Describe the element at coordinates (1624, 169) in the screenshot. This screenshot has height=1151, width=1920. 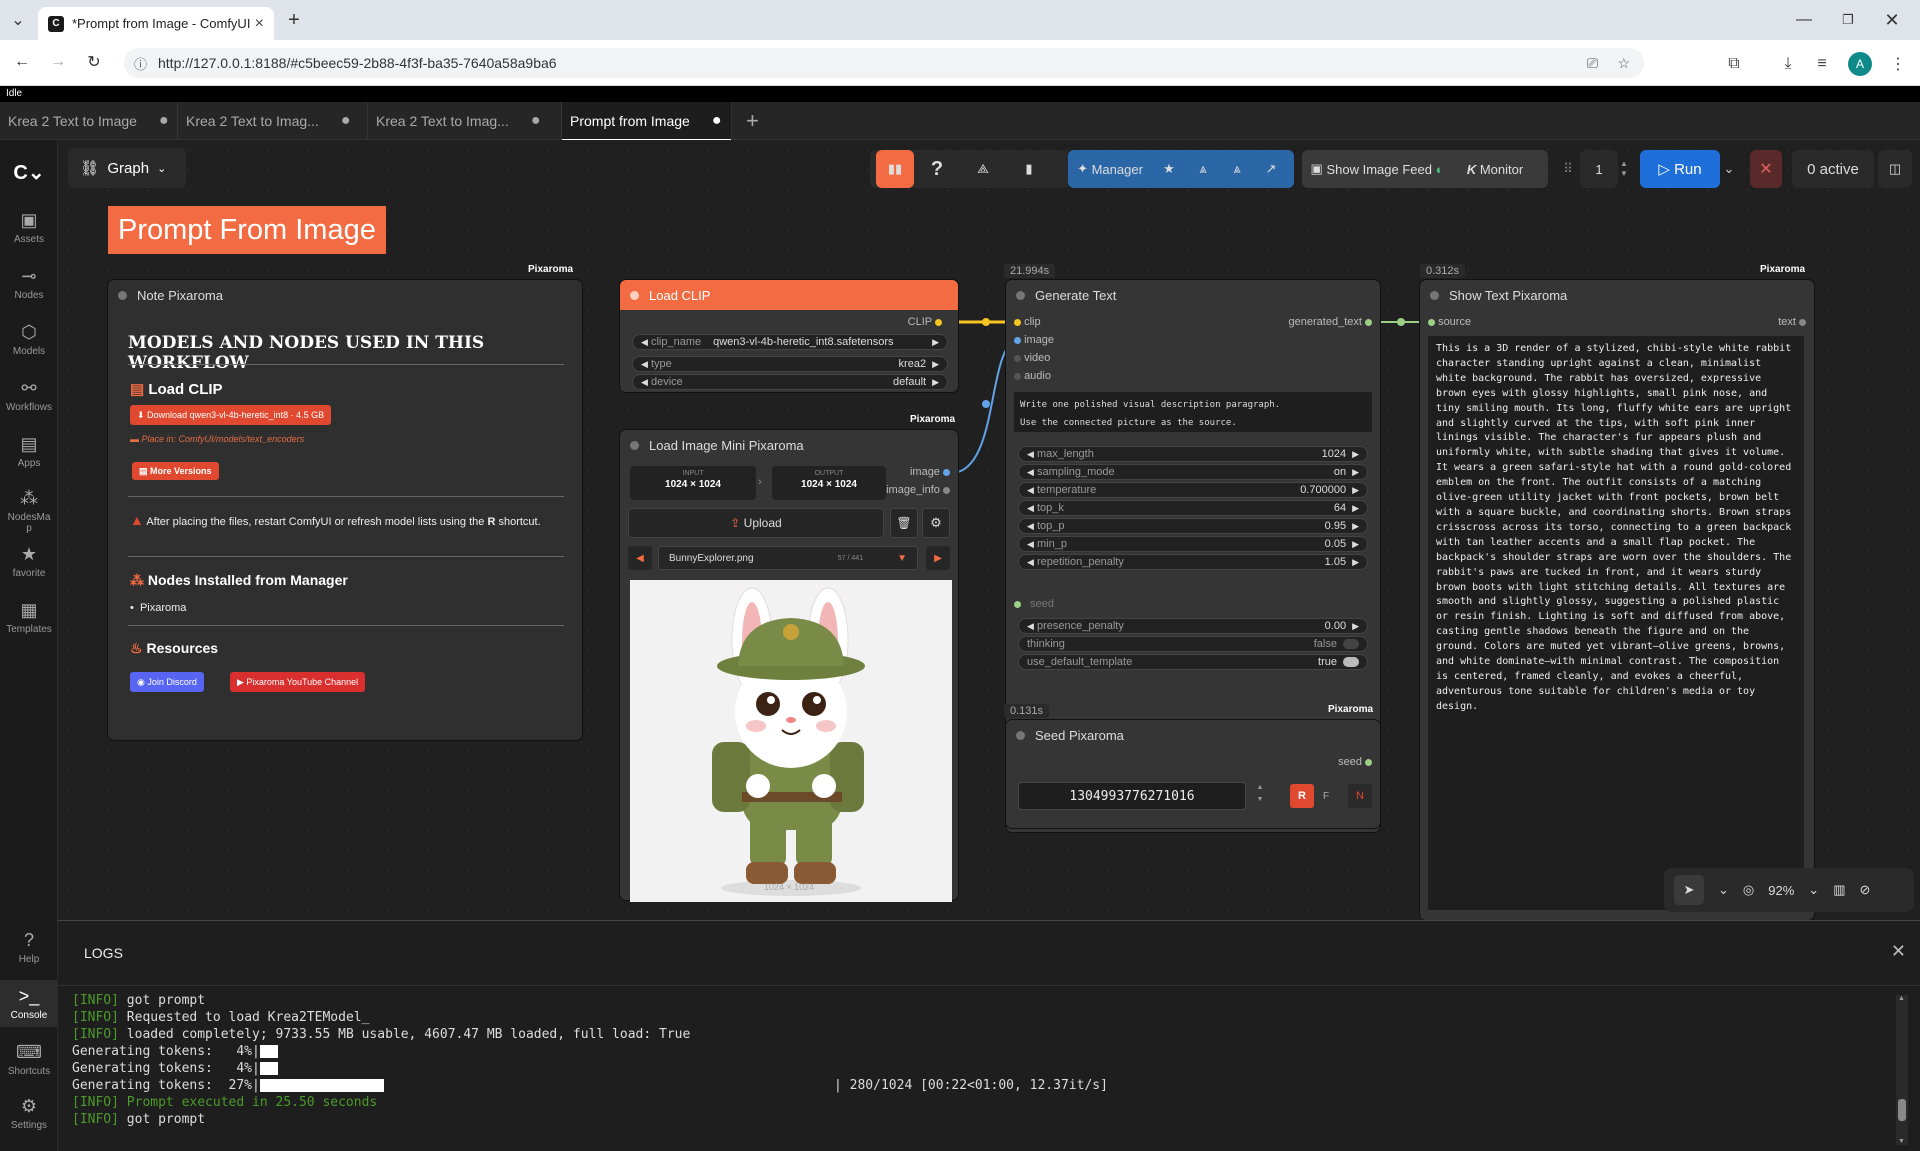
I see `batch-stepper: ▲ ▼` at that location.